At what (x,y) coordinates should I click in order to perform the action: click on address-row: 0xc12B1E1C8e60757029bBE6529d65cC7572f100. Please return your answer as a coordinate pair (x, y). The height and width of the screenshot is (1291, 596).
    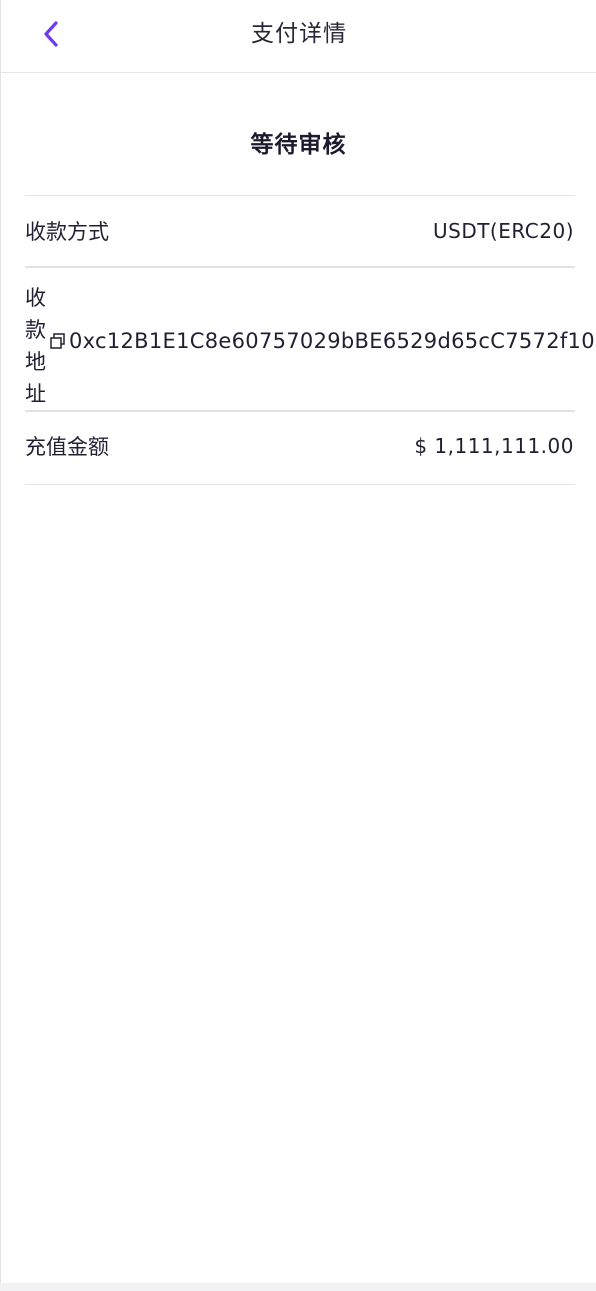
    Looking at the image, I should click on (322, 341).